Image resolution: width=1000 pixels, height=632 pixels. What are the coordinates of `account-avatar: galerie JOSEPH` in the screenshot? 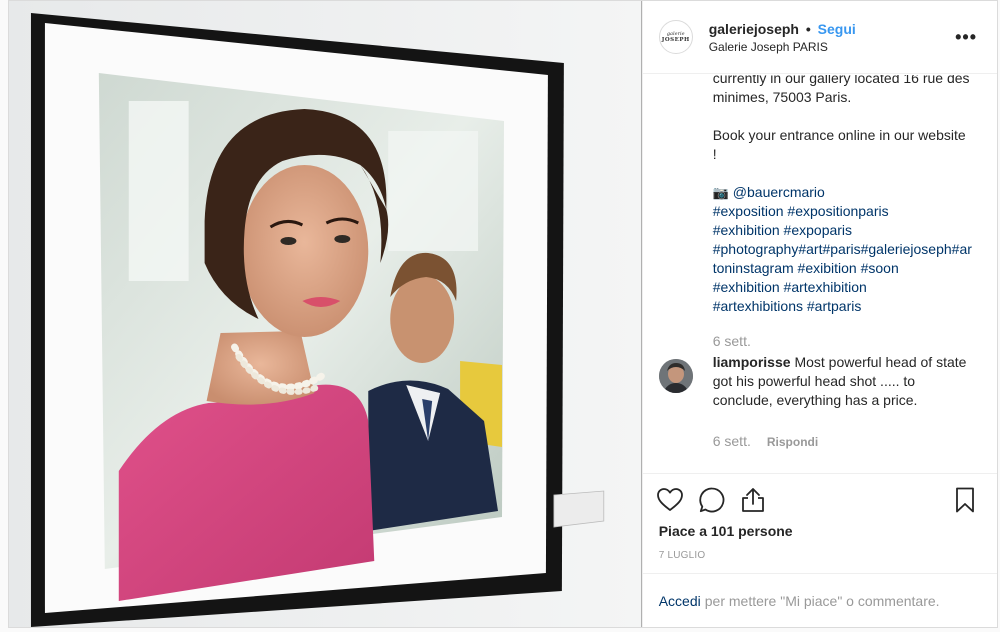 It's located at (675, 37).